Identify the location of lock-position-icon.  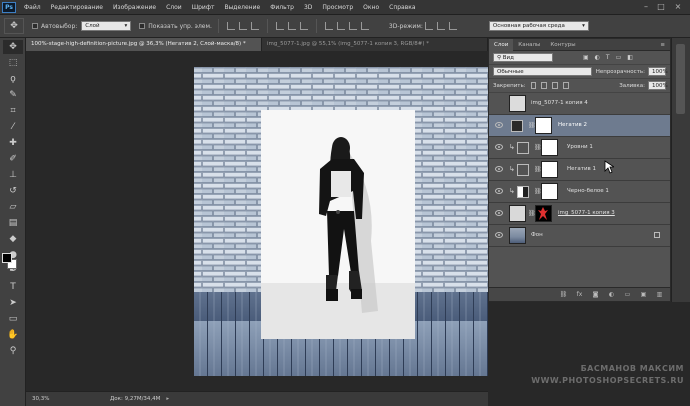
(555, 85).